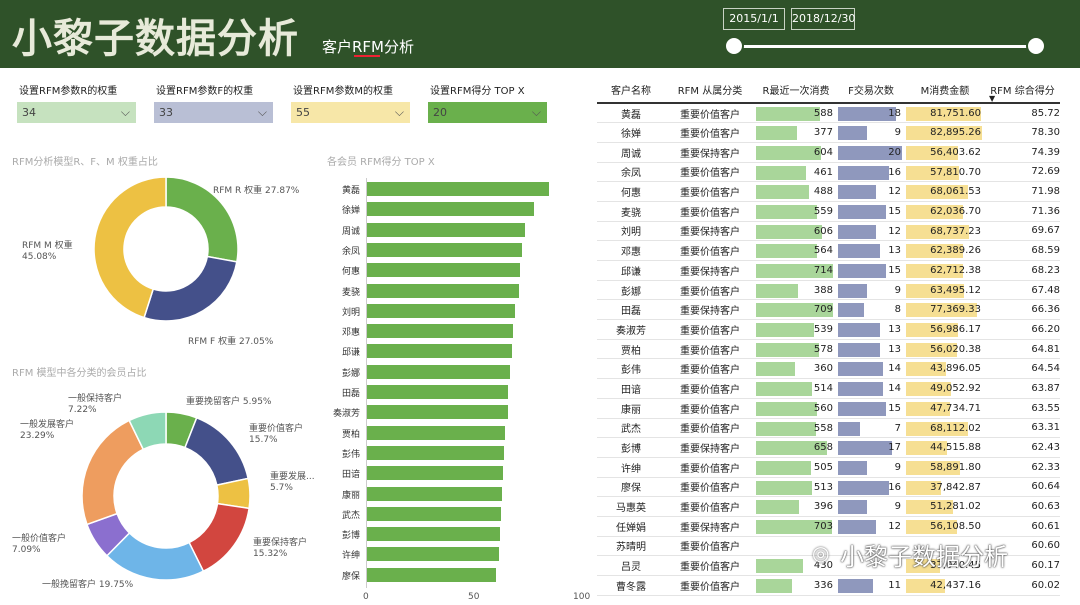 This screenshot has height=605, width=1080. I want to click on col-header-score: RFM 综合得分 ▼, so click(1022, 90).